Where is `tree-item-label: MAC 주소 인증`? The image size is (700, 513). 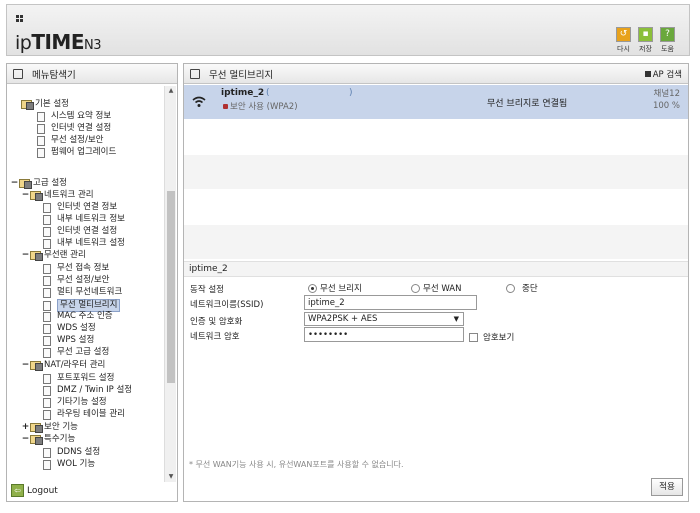
tree-item-label: MAC 주소 인증 is located at coordinates (85, 316).